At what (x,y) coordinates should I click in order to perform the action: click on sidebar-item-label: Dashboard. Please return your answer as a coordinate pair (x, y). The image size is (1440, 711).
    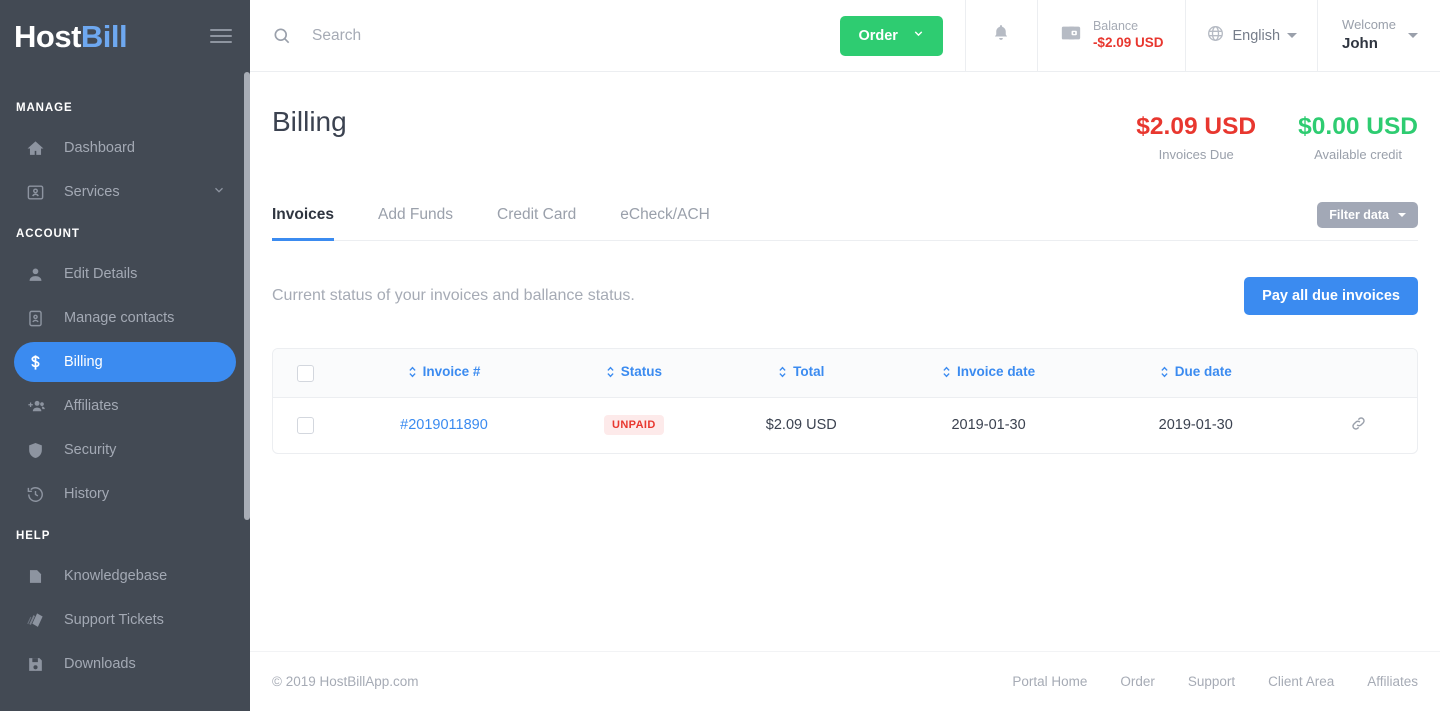
    Looking at the image, I should click on (99, 148).